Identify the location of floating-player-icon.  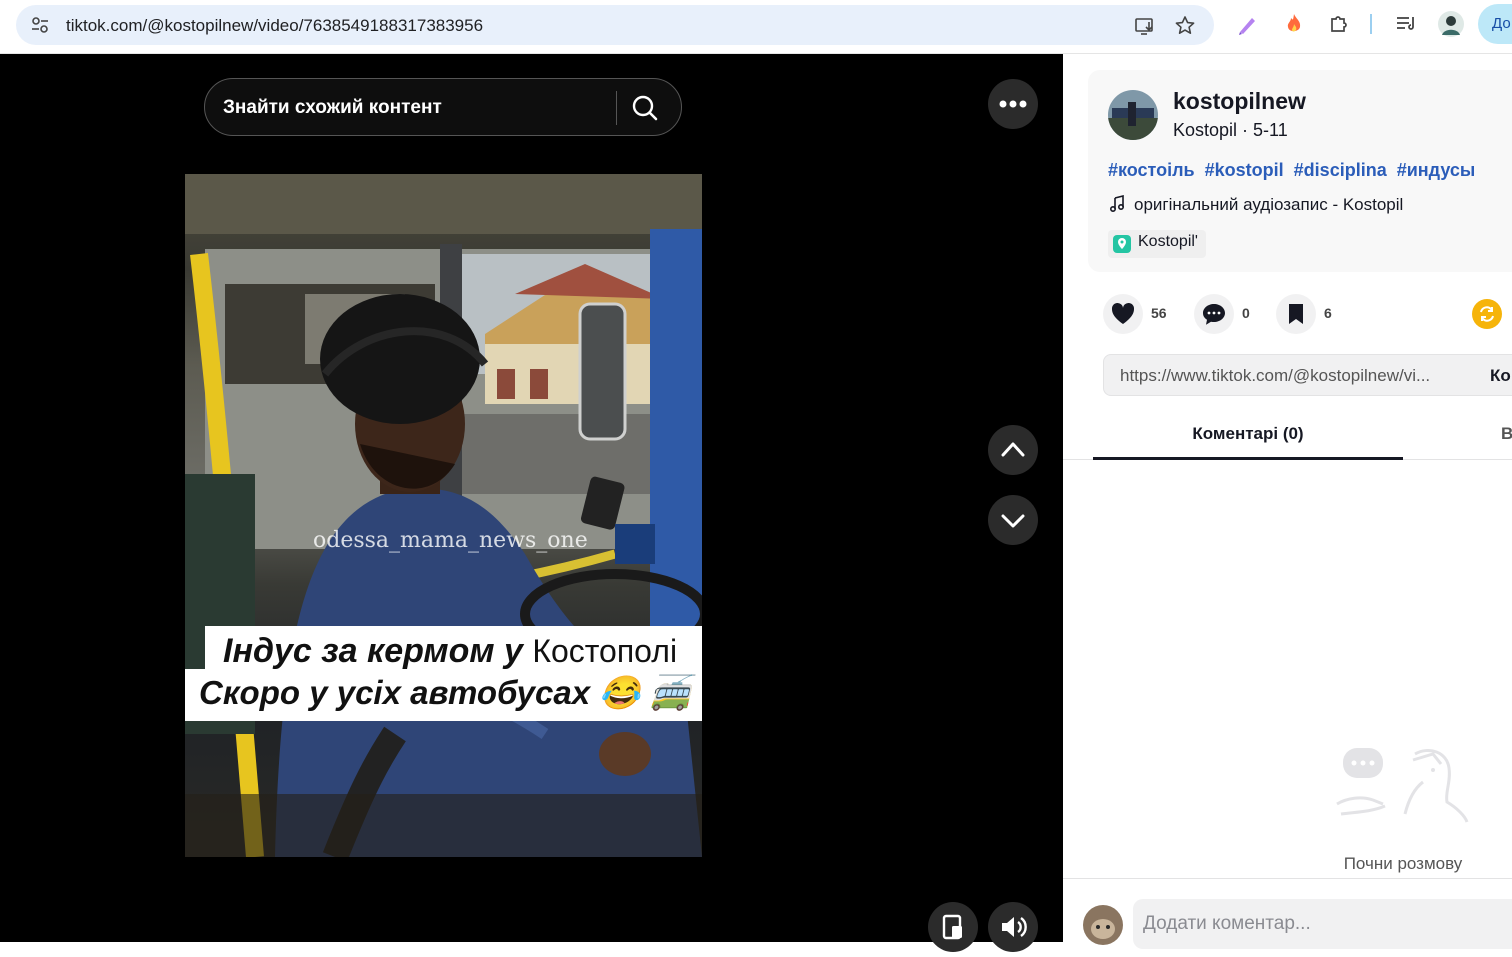
(952, 927).